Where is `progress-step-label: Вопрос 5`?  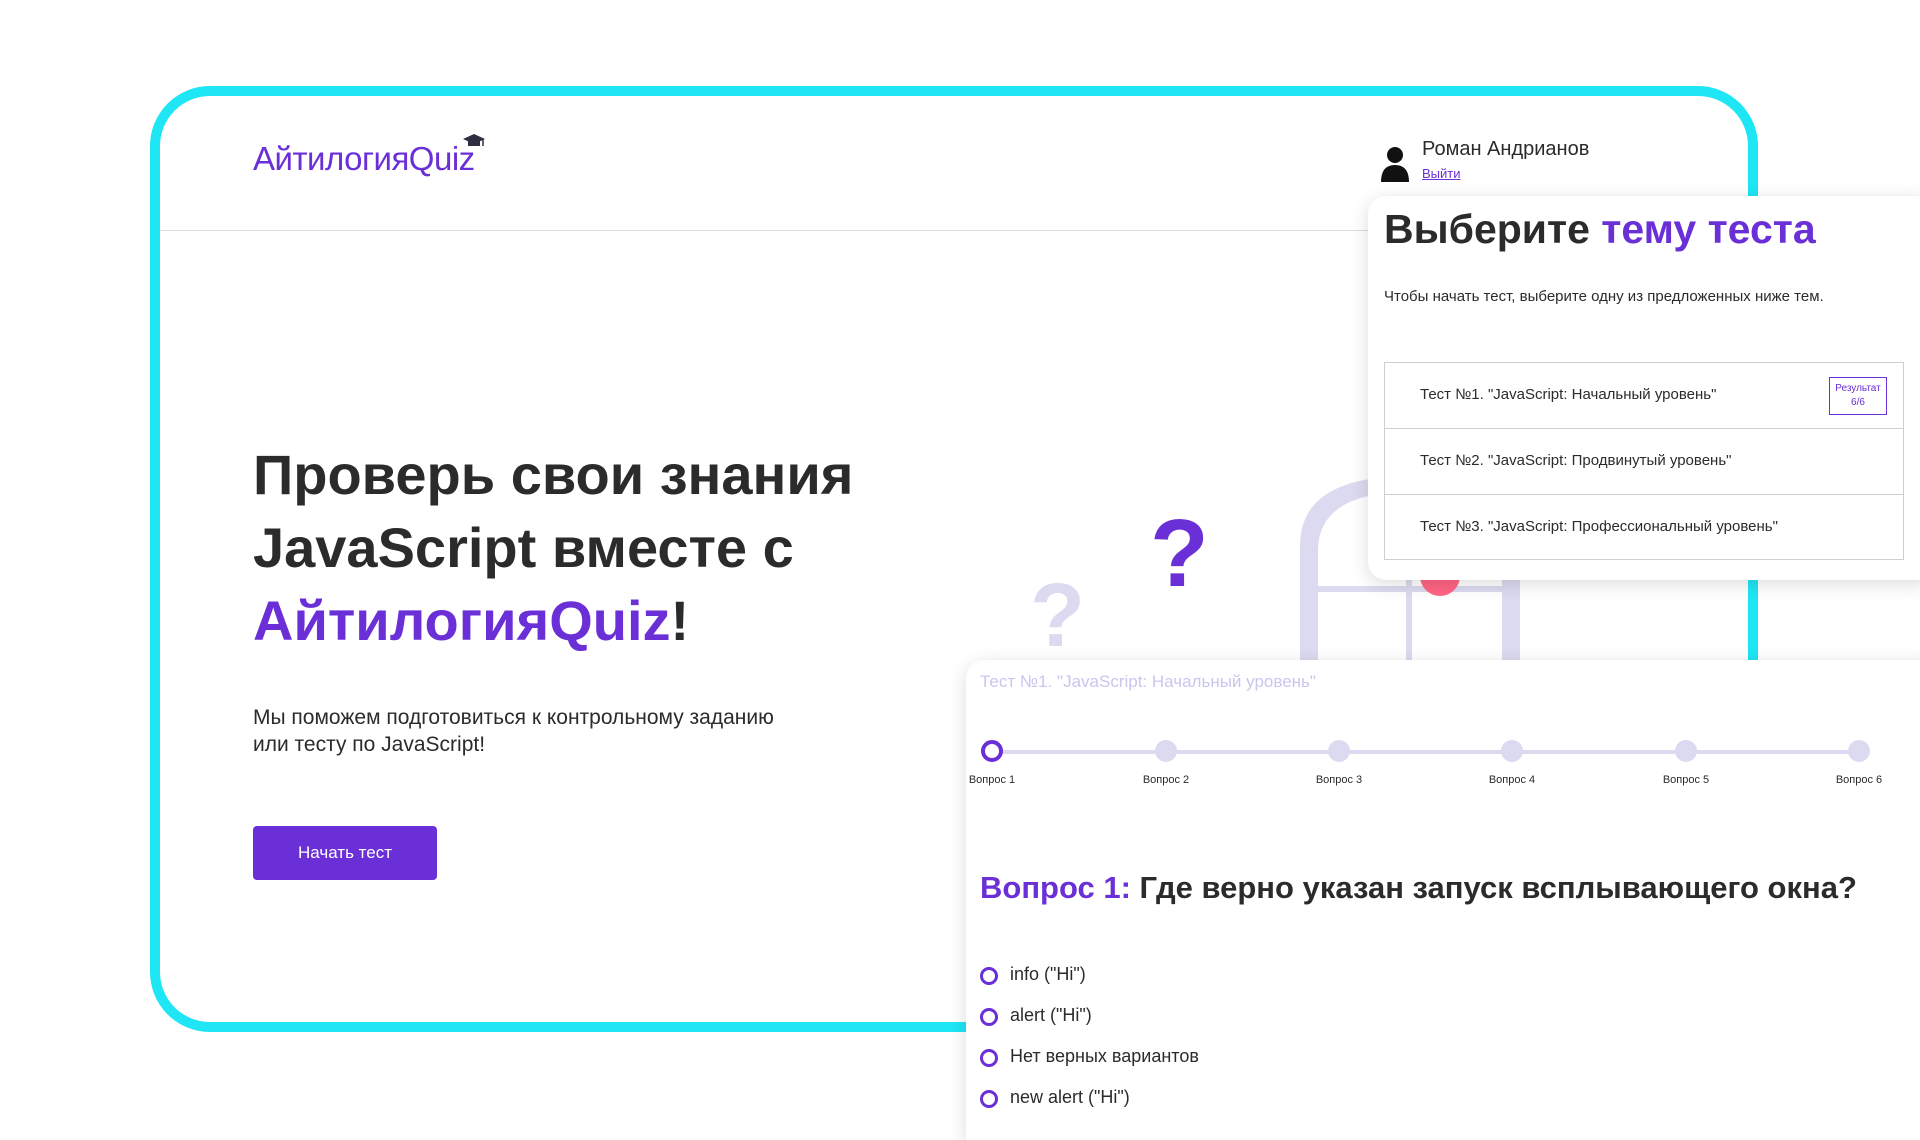 progress-step-label: Вопрос 5 is located at coordinates (1686, 780).